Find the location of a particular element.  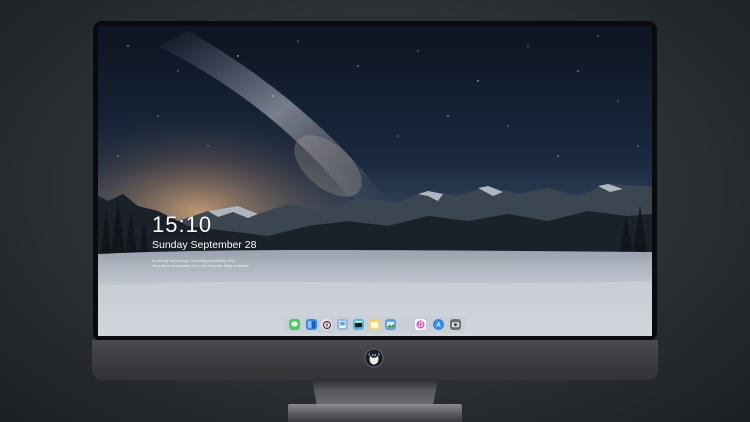

itunes-icon is located at coordinates (420, 324).